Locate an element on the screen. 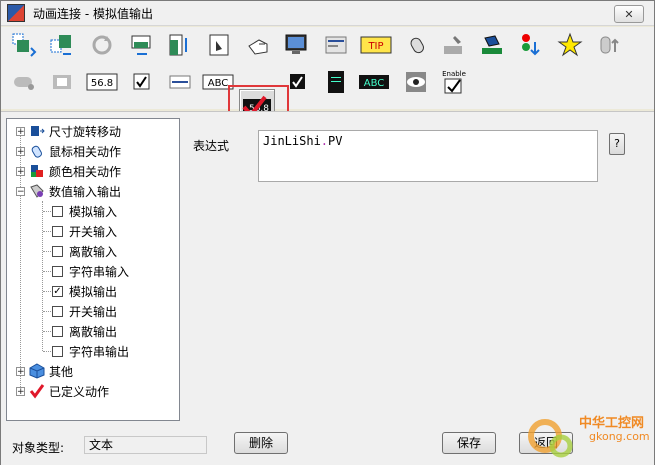 This screenshot has height=466, width=655. output-icon is located at coordinates (62, 82).